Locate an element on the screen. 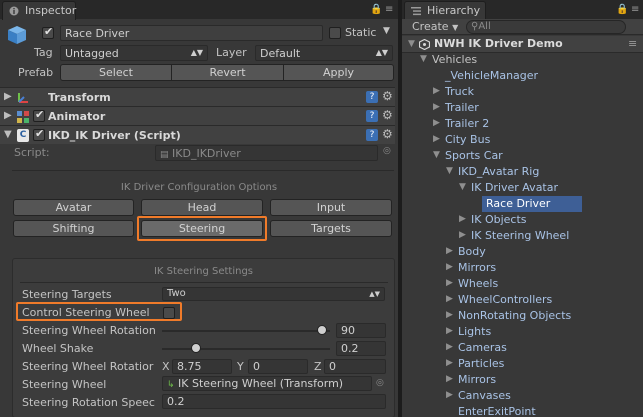 The image size is (643, 417). wheel-rotation-input: 90 is located at coordinates (361, 330).